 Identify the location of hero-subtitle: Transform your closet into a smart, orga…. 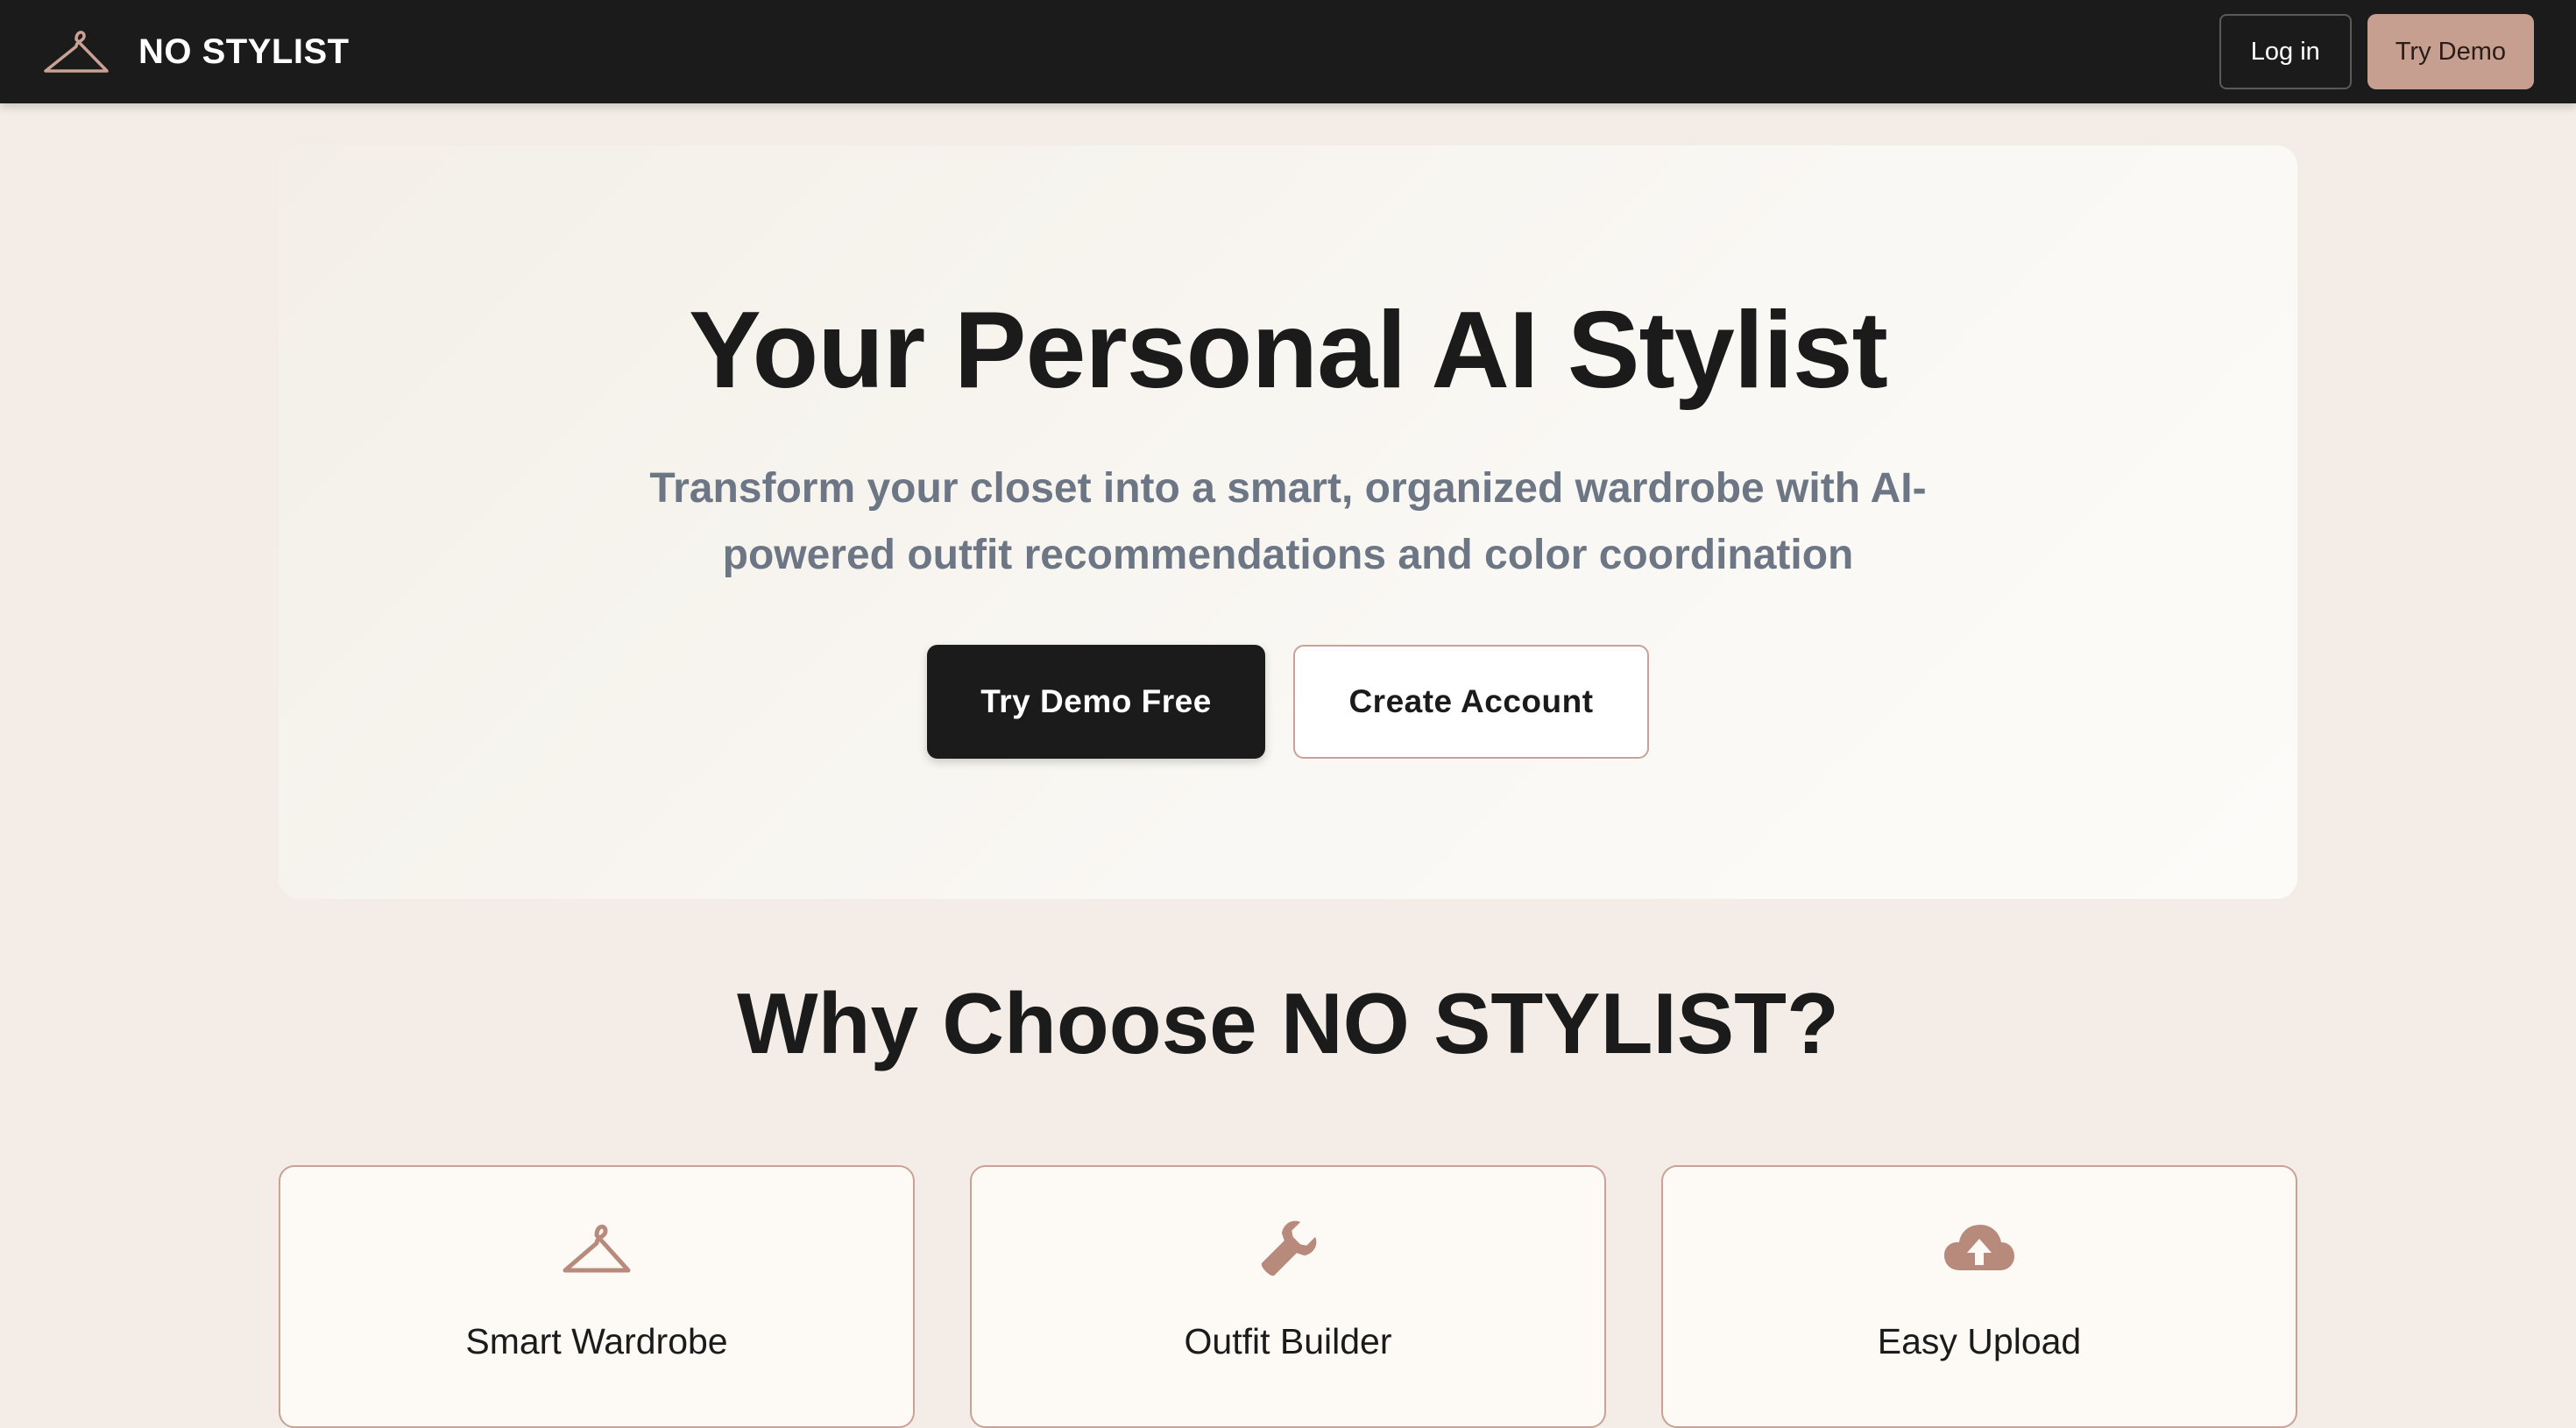
(1288, 521).